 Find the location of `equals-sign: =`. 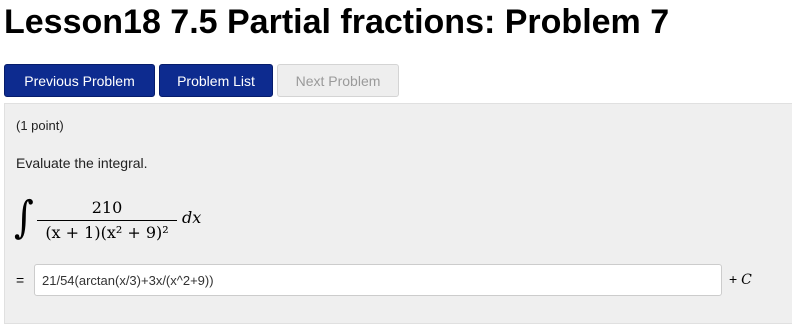

equals-sign: = is located at coordinates (20, 280).